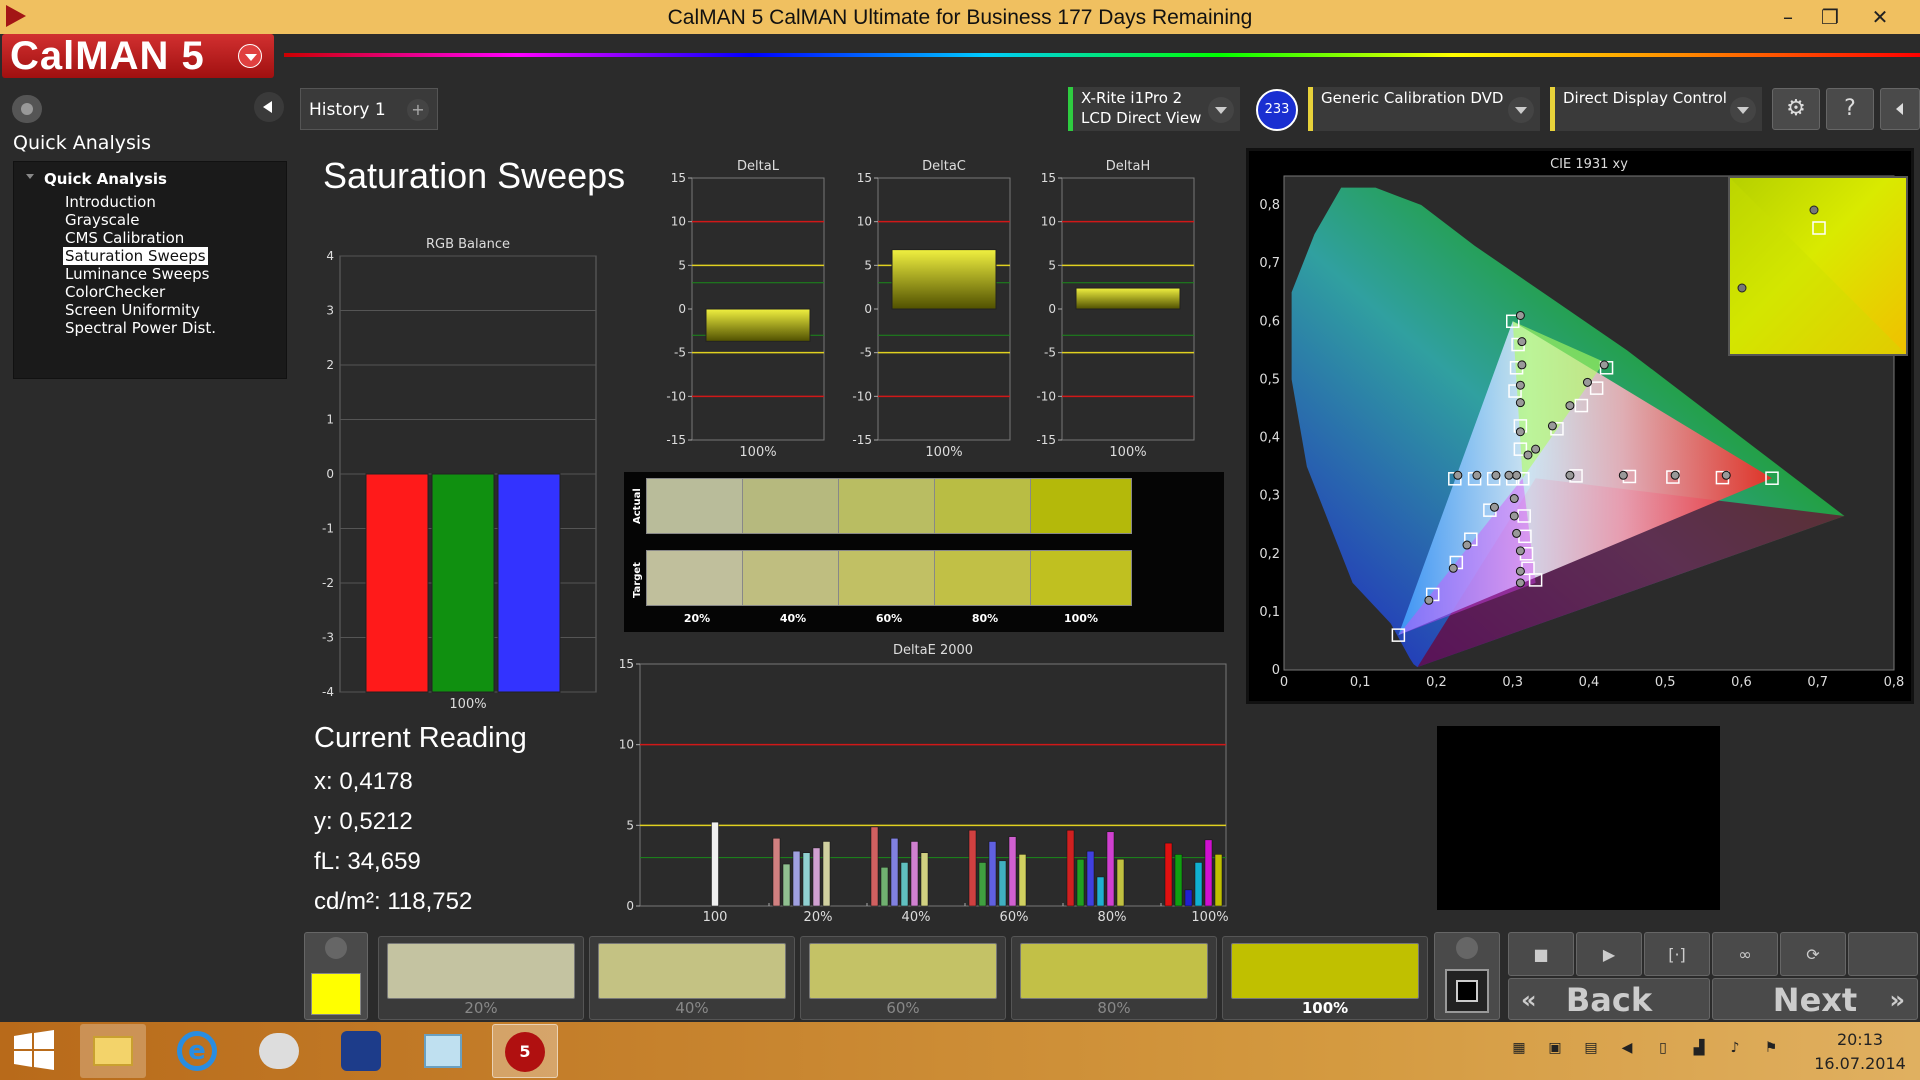 This screenshot has height=1080, width=1920. Describe the element at coordinates (138, 56) in the screenshot. I see `calman-logo: CalMAN 5` at that location.